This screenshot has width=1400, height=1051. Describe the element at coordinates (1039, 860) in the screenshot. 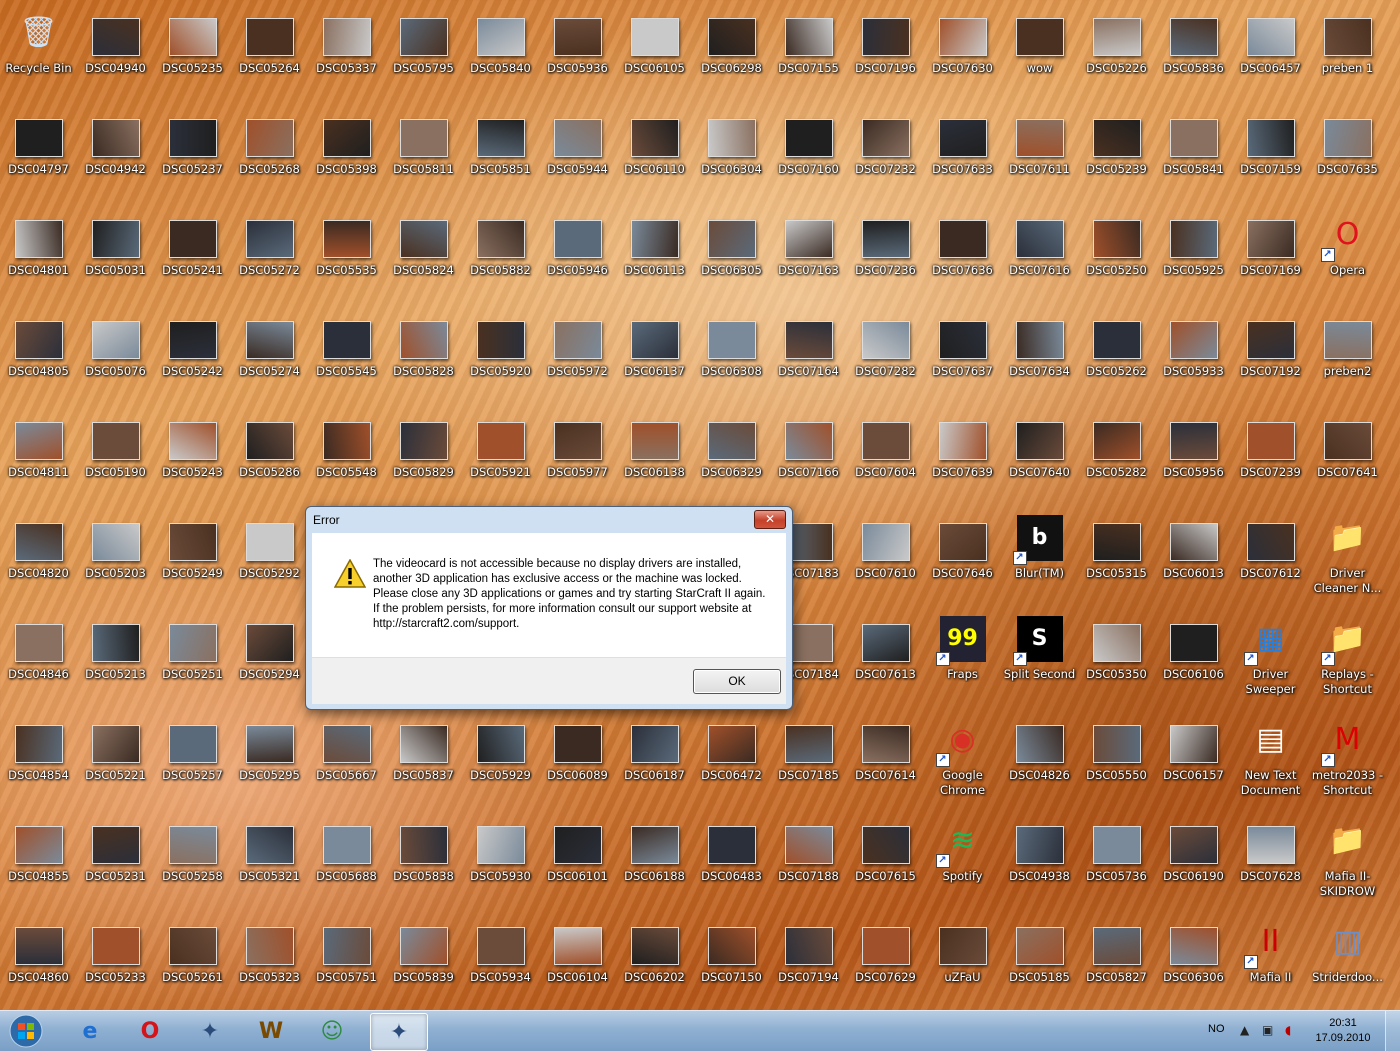

I see `desktop-icon-dsc04938: DSC04938` at that location.